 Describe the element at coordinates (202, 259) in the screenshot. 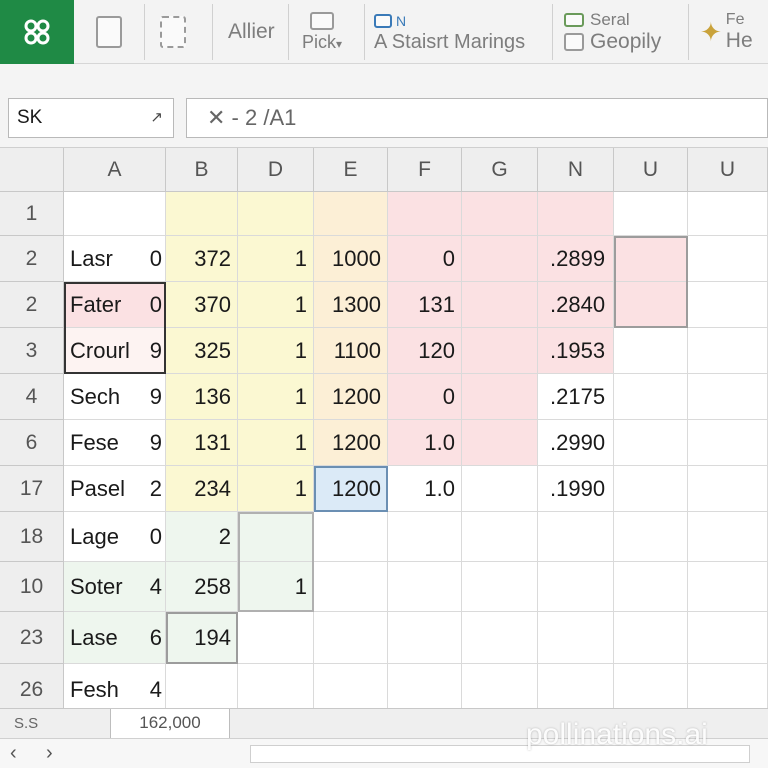

I see `table-cell: 372` at that location.